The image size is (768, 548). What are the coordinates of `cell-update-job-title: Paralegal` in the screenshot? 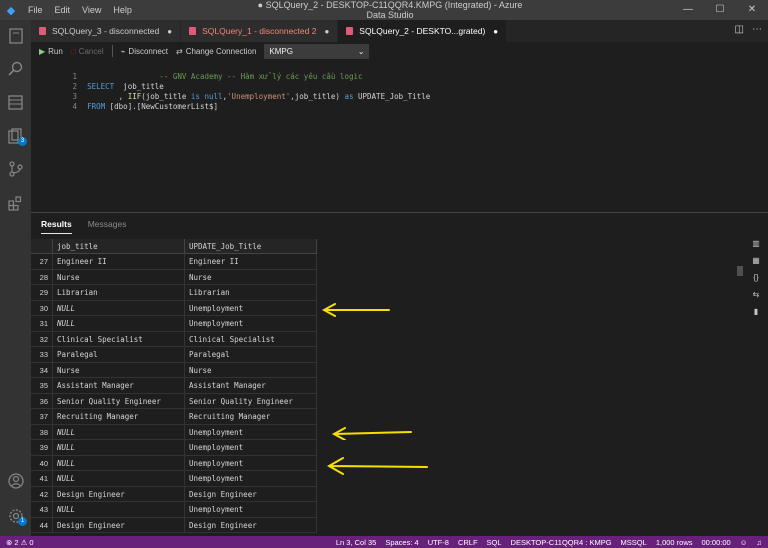 It's located at (251, 354).